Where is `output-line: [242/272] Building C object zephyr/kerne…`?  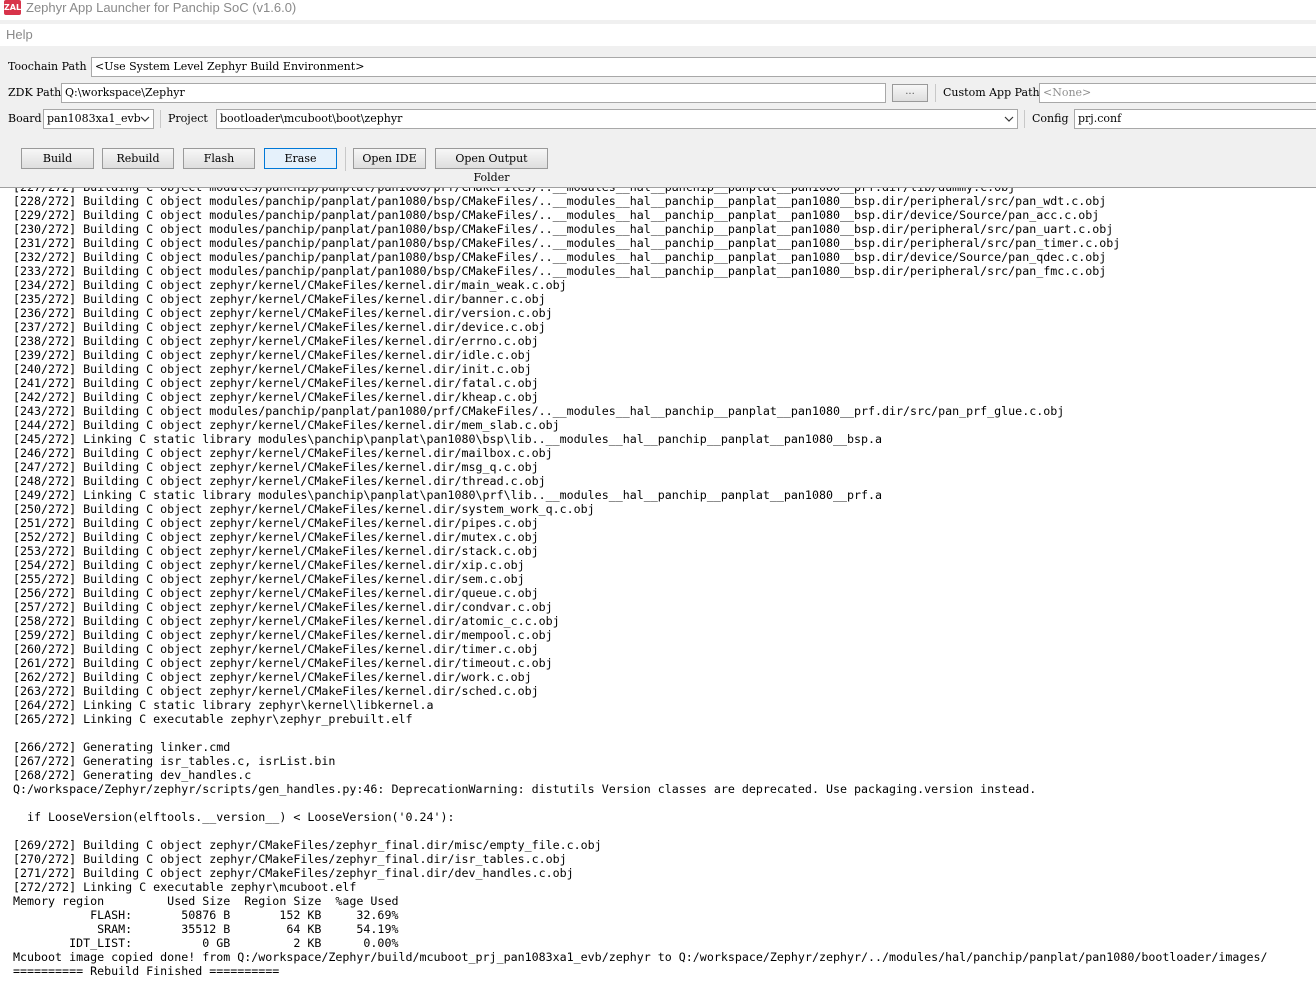
output-line: [242/272] Building C object zephyr/kerne… is located at coordinates (276, 397).